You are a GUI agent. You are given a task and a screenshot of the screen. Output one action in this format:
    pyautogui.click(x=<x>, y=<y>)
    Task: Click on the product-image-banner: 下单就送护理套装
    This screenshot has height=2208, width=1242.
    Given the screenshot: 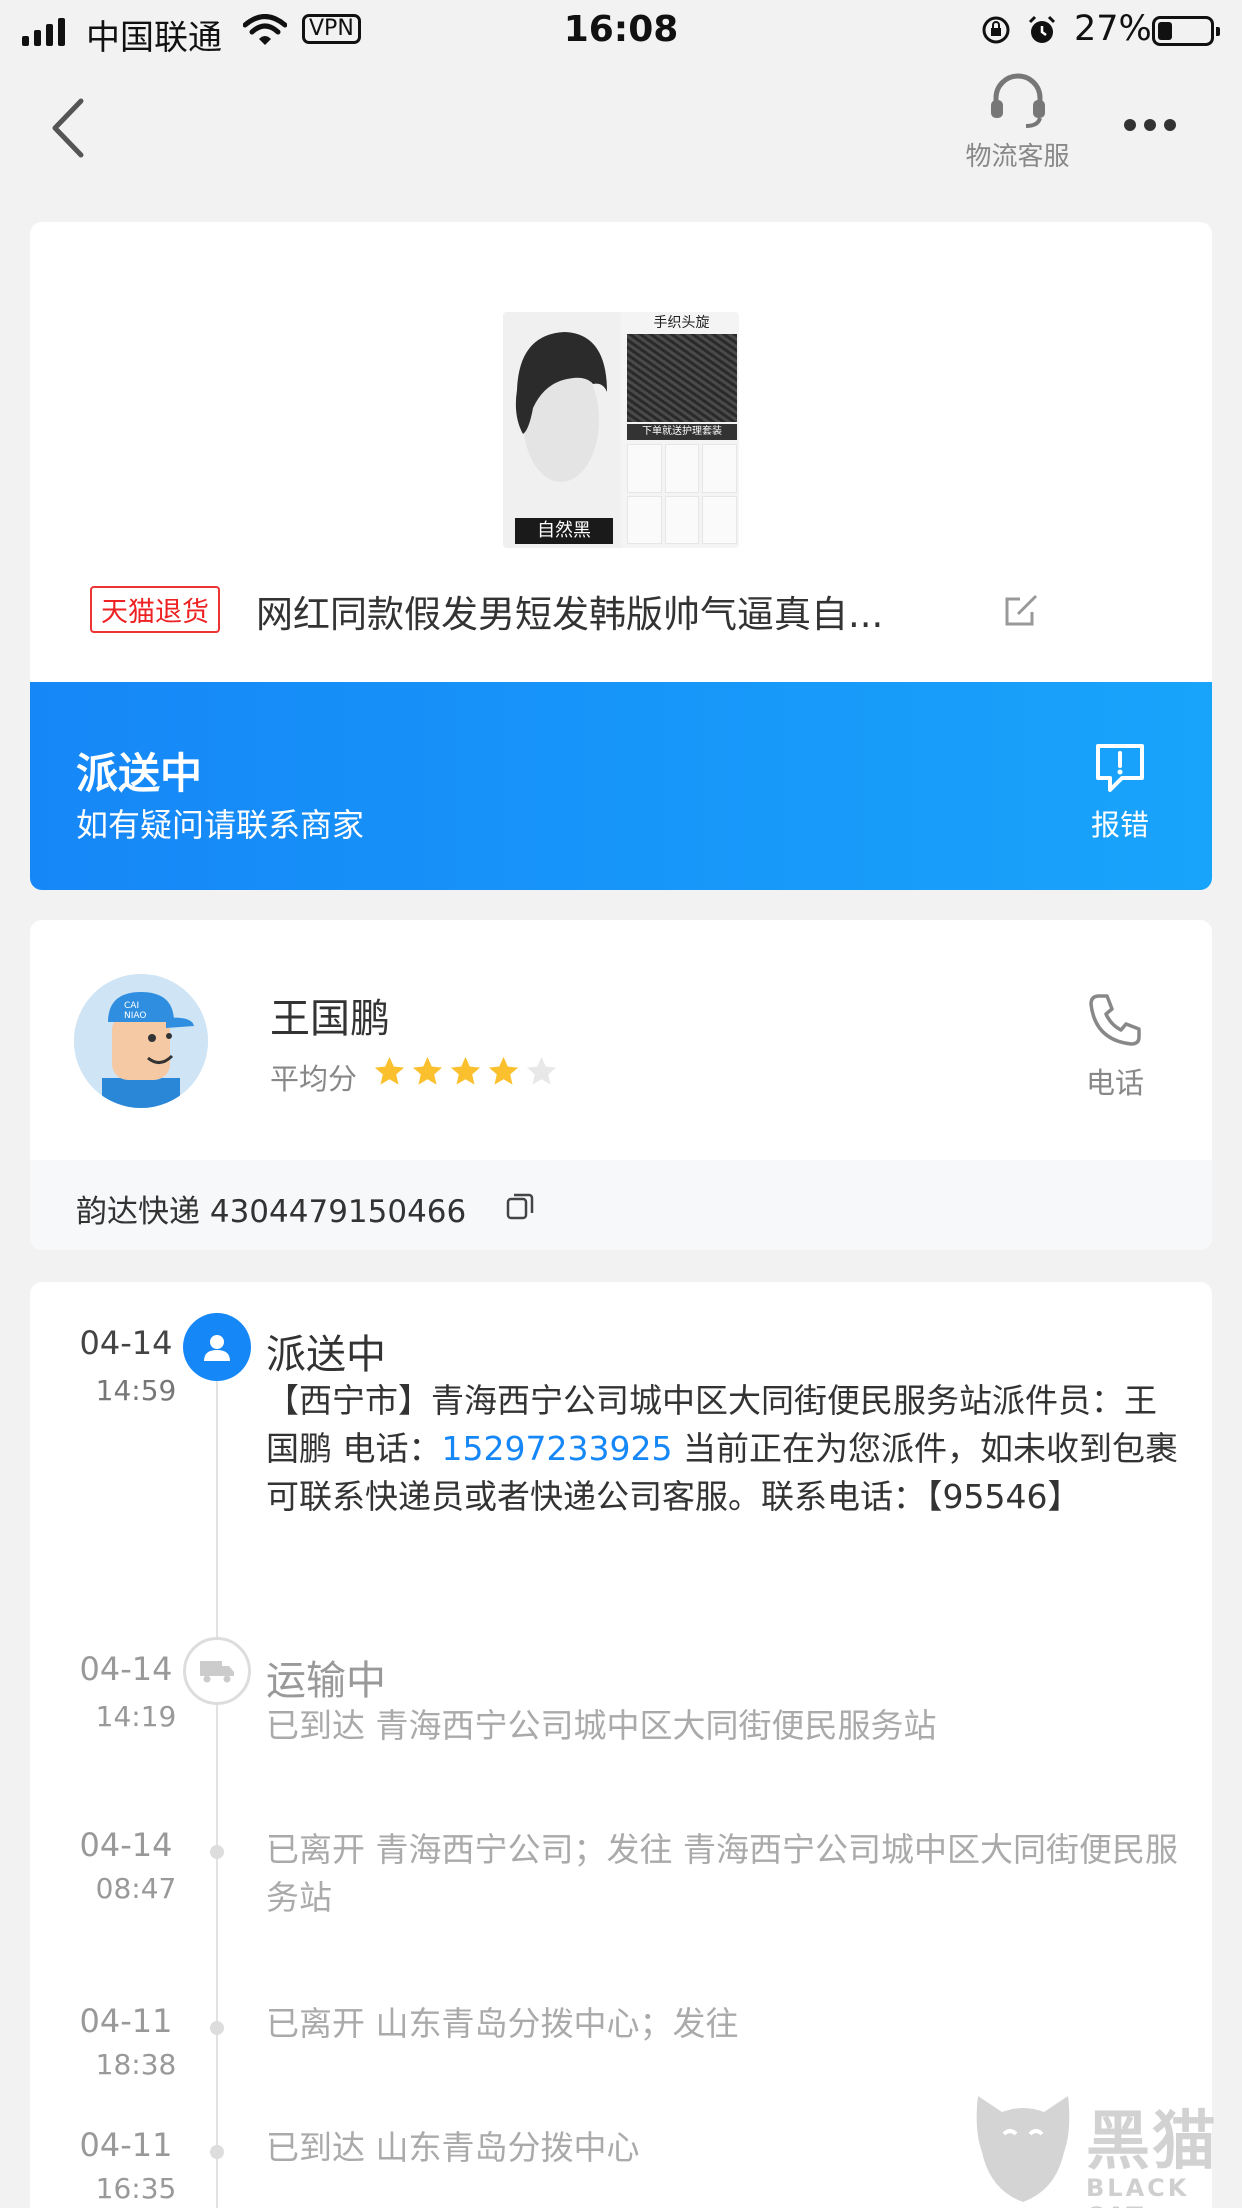 What is the action you would take?
    pyautogui.click(x=682, y=432)
    